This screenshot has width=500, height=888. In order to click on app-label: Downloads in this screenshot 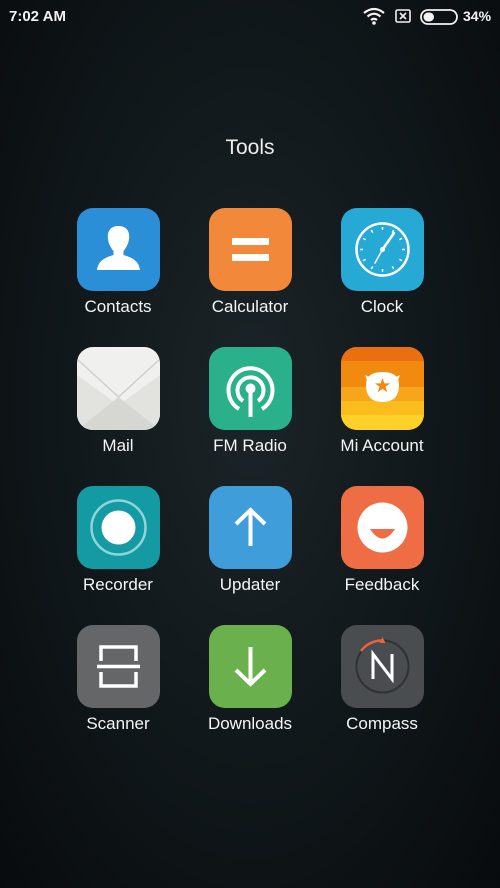, I will do `click(250, 723)`.